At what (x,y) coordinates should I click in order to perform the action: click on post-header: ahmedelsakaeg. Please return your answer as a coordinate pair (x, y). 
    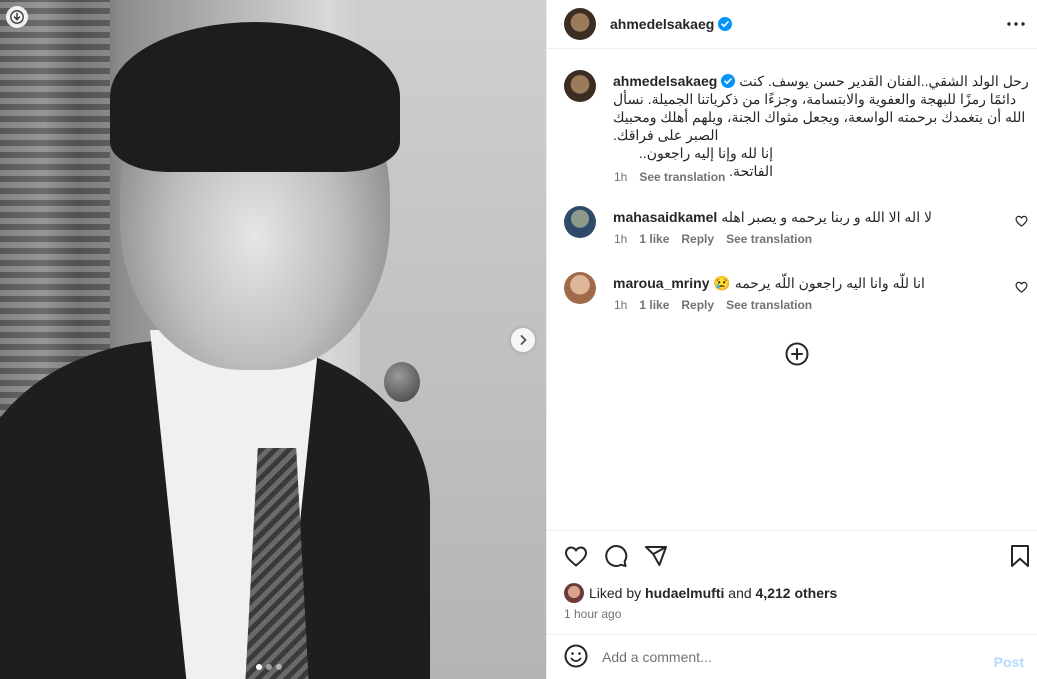
    Looking at the image, I should click on (792, 24).